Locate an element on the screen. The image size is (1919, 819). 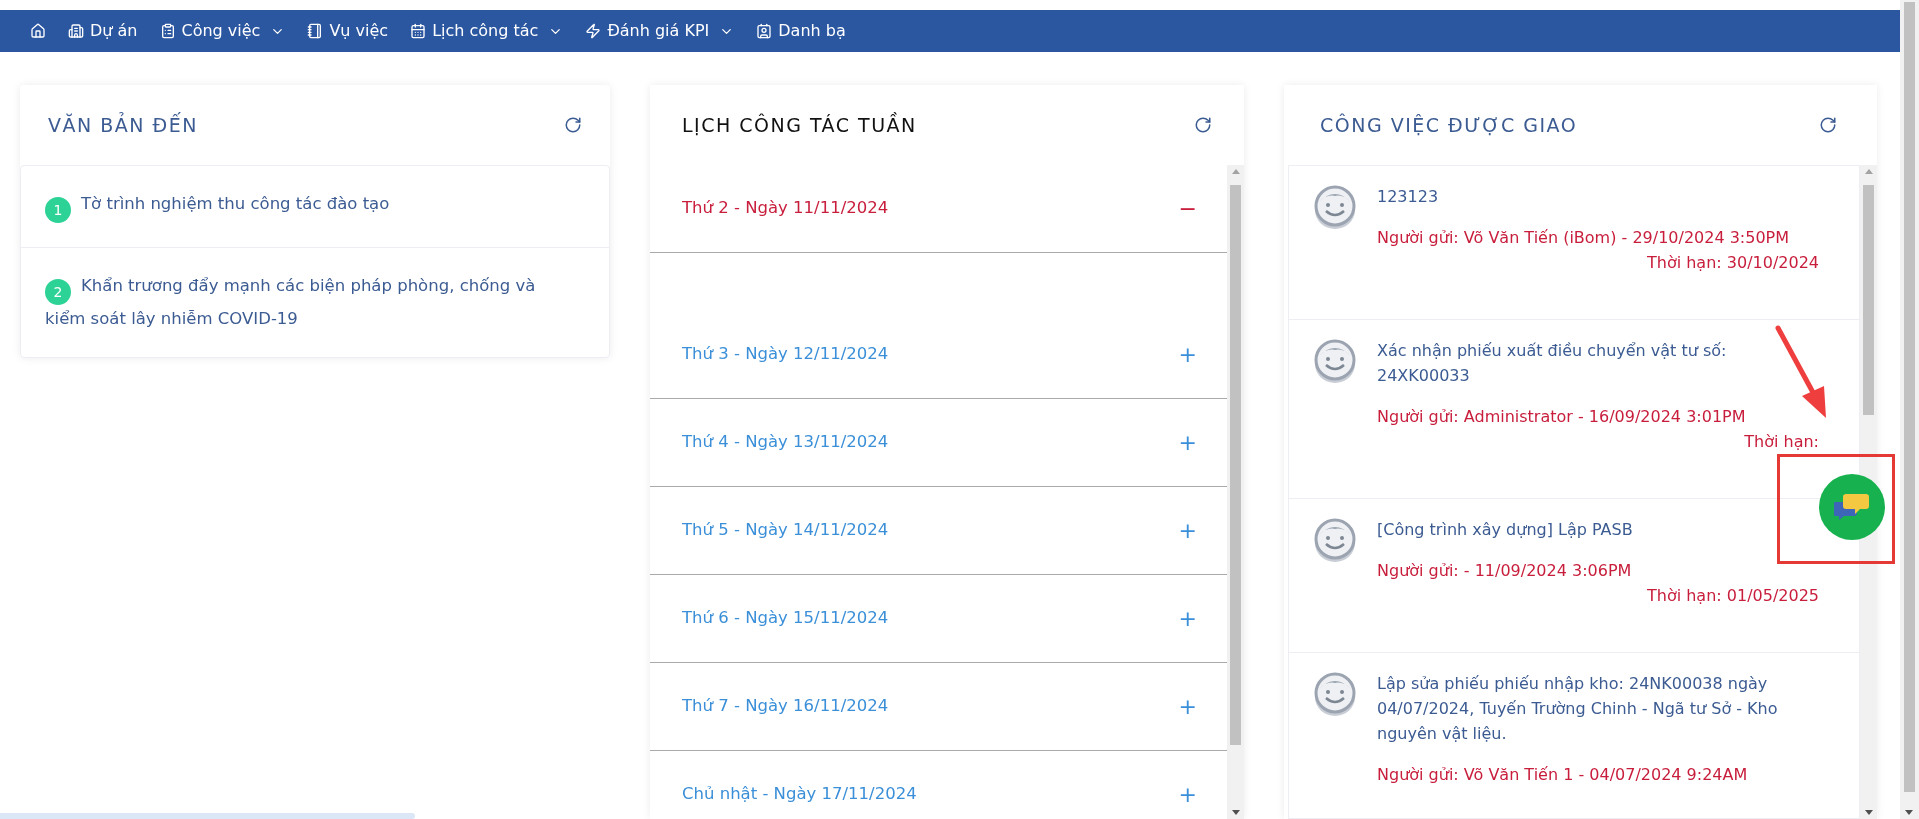
nav-link: Danh bạ is located at coordinates (801, 31).